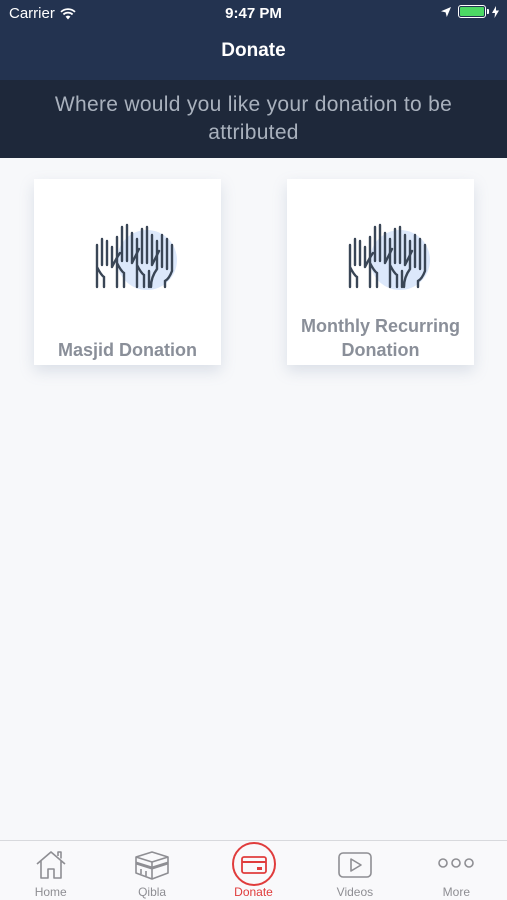 This screenshot has height=900, width=507. I want to click on tab-label: More, so click(456, 892).